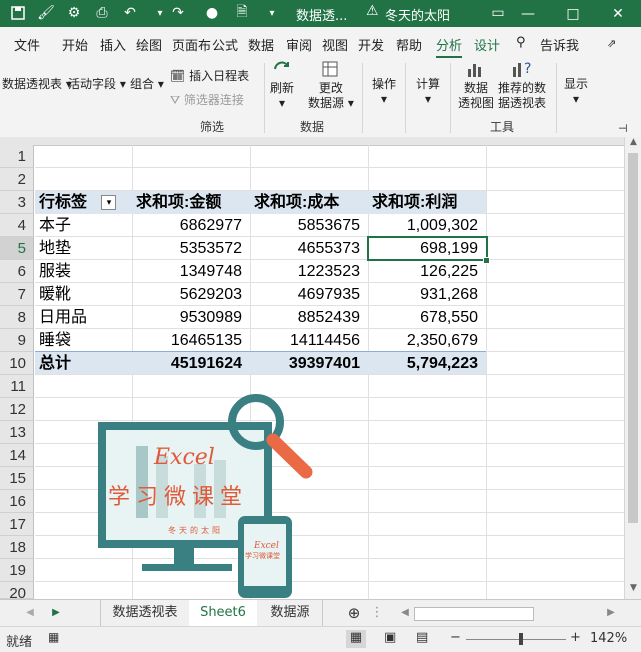 This screenshot has width=641, height=652. I want to click on format-painter-icon: 🖌, so click(46, 13).